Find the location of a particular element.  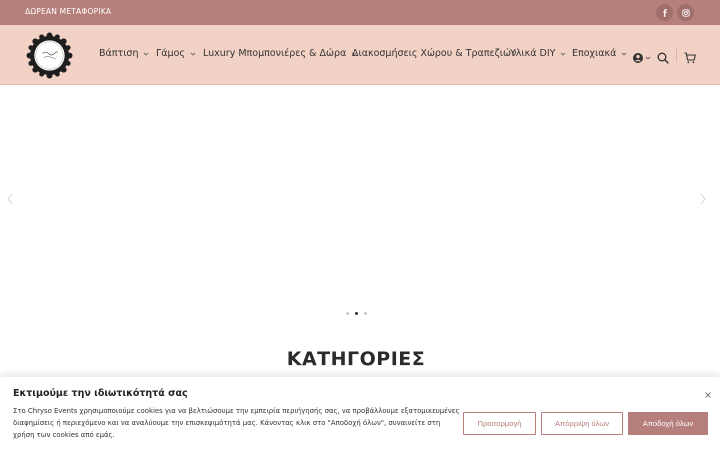

nav-label: Διακοσμήσεις Χώρου & Τραπεζιών is located at coordinates (434, 53).